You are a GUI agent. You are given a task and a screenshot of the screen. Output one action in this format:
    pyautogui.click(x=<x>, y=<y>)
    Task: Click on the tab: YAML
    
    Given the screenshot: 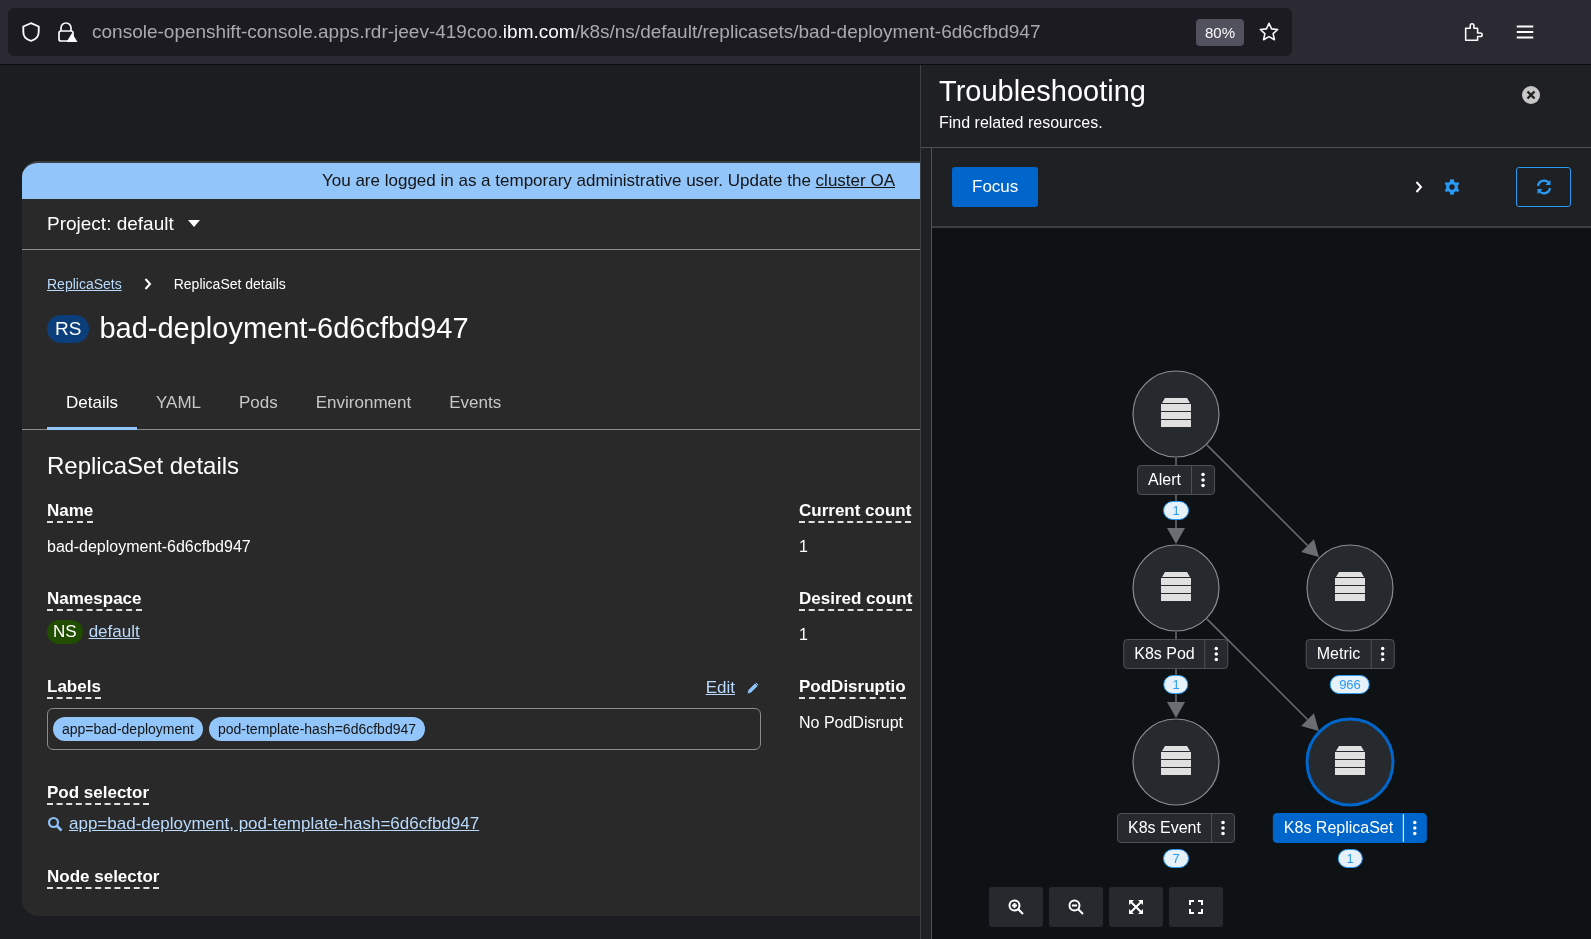 What is the action you would take?
    pyautogui.click(x=178, y=405)
    